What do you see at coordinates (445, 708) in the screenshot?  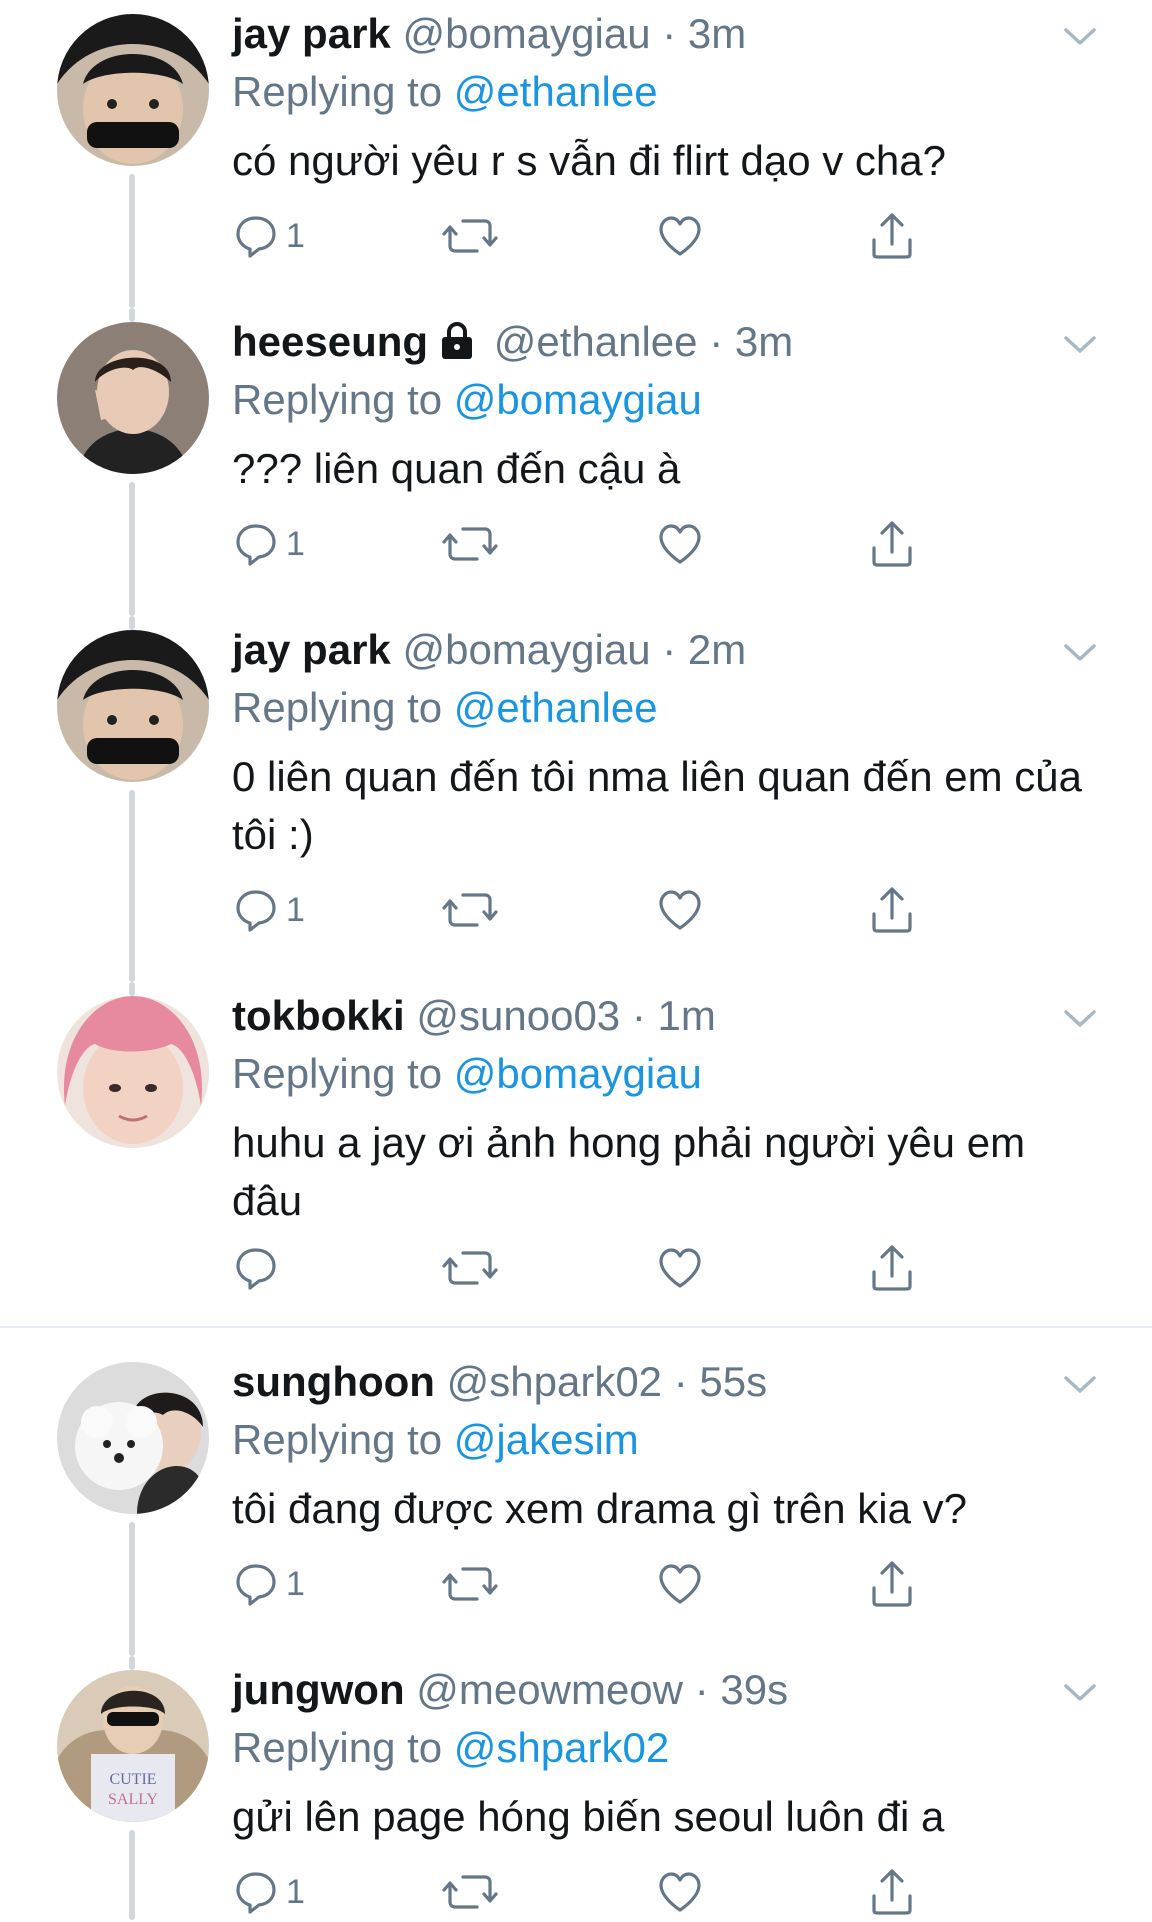 I see `replying-to: Replying to @ethanlee` at bounding box center [445, 708].